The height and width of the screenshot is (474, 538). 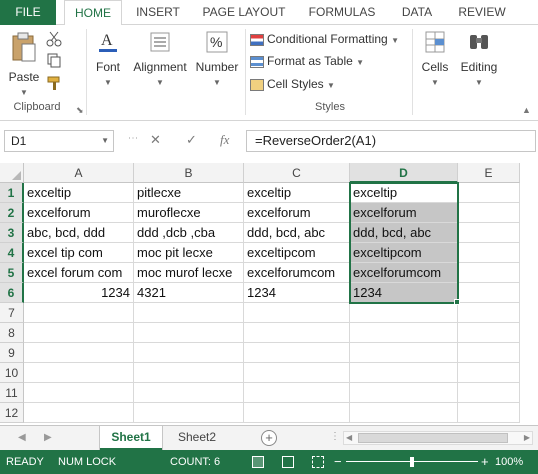 What do you see at coordinates (526, 110) in the screenshot?
I see `collapse-ribbon-icon: ▲` at bounding box center [526, 110].